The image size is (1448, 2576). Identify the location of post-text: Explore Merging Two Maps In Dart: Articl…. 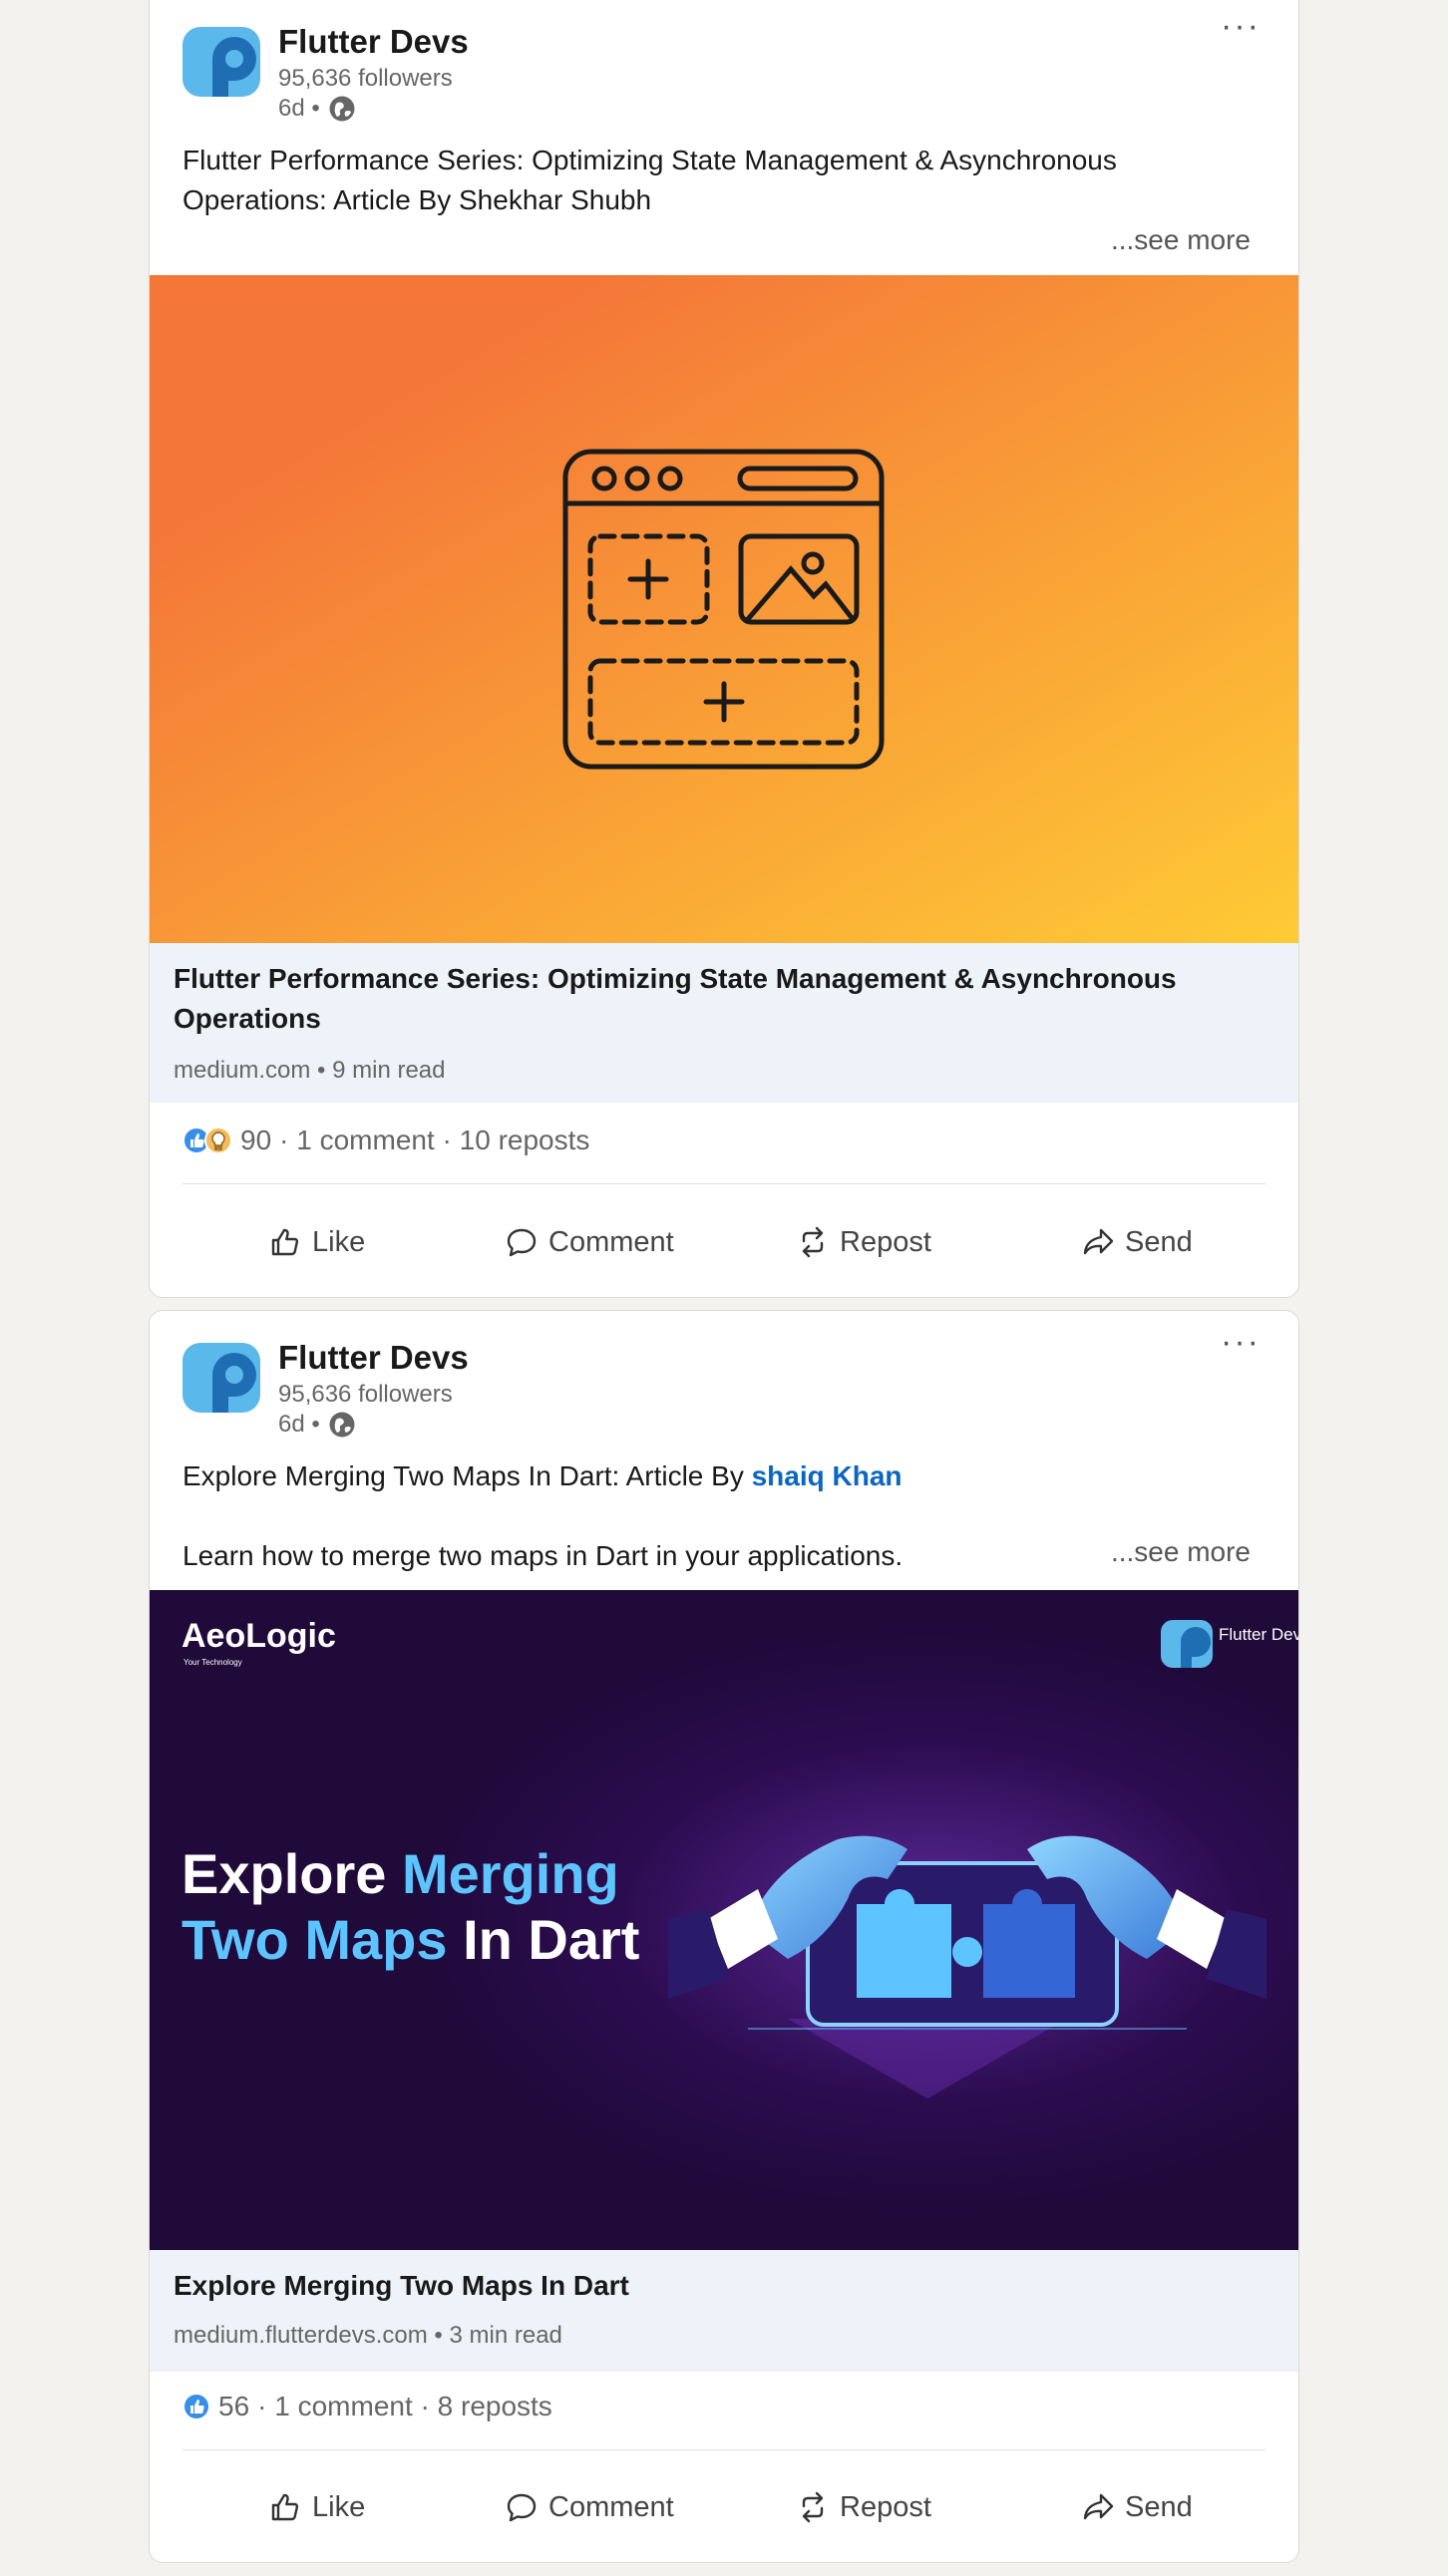
(720, 1516).